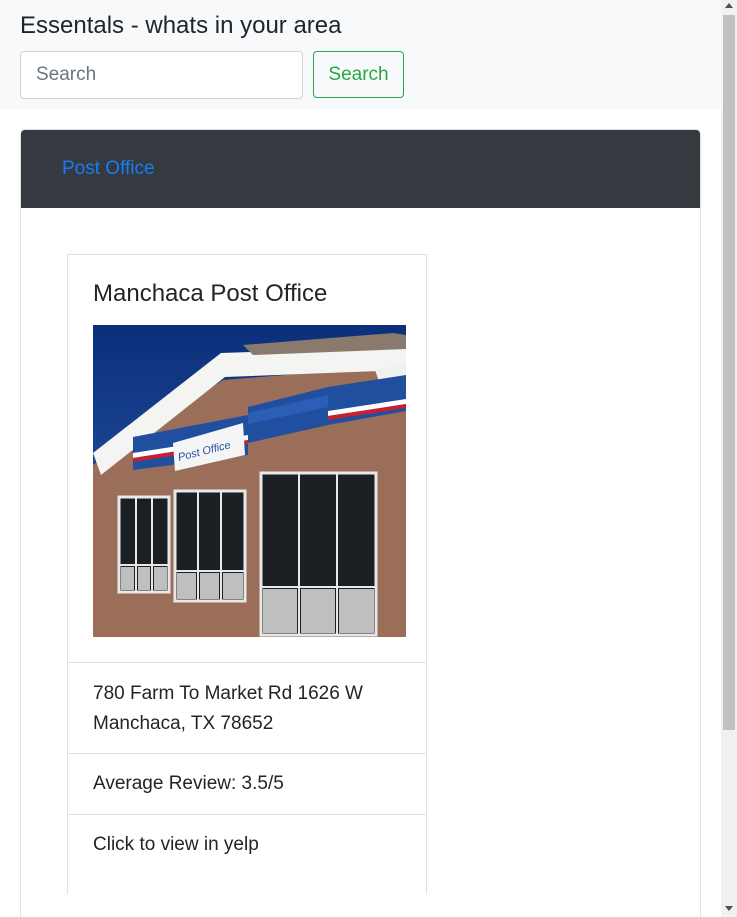  What do you see at coordinates (180, 26) in the screenshot?
I see `brand-title: Essentals - whats in your area` at bounding box center [180, 26].